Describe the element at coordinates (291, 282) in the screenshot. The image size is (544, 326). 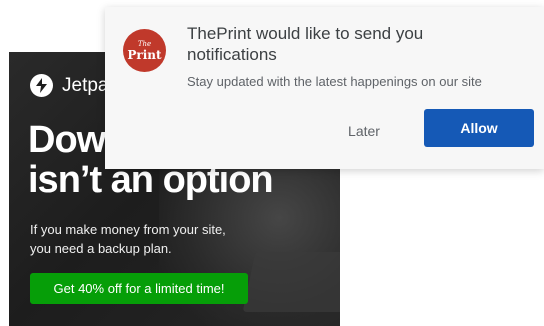
I see `ad-laptop-image` at that location.